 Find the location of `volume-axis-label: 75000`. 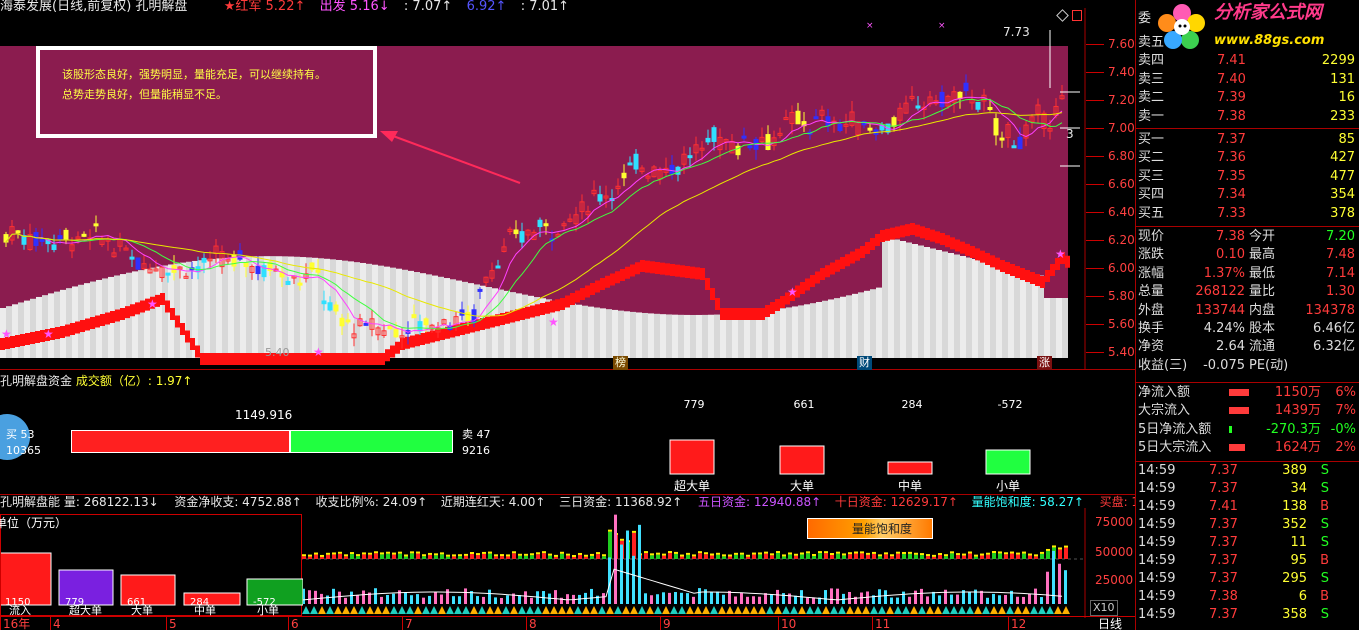

volume-axis-label: 75000 is located at coordinates (1114, 522).